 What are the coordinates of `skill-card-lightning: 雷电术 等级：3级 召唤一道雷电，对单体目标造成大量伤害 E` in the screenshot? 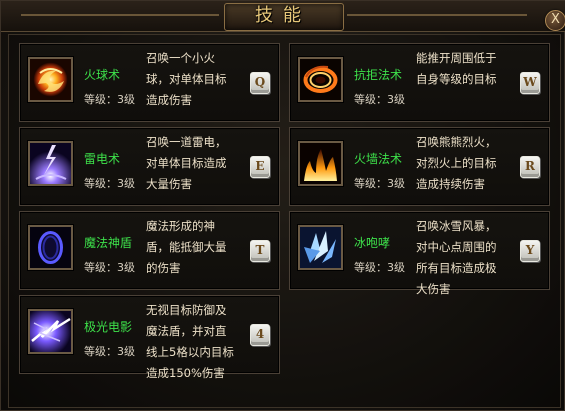 It's located at (149, 166).